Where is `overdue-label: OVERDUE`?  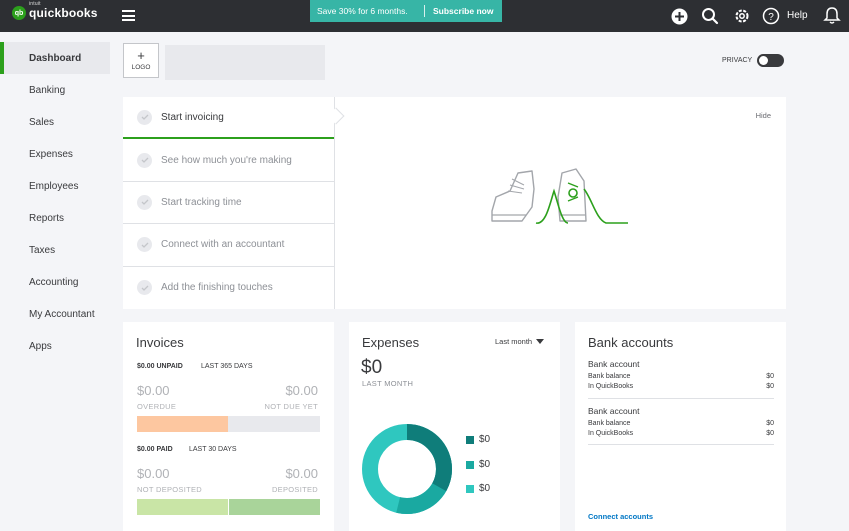 overdue-label: OVERDUE is located at coordinates (157, 406).